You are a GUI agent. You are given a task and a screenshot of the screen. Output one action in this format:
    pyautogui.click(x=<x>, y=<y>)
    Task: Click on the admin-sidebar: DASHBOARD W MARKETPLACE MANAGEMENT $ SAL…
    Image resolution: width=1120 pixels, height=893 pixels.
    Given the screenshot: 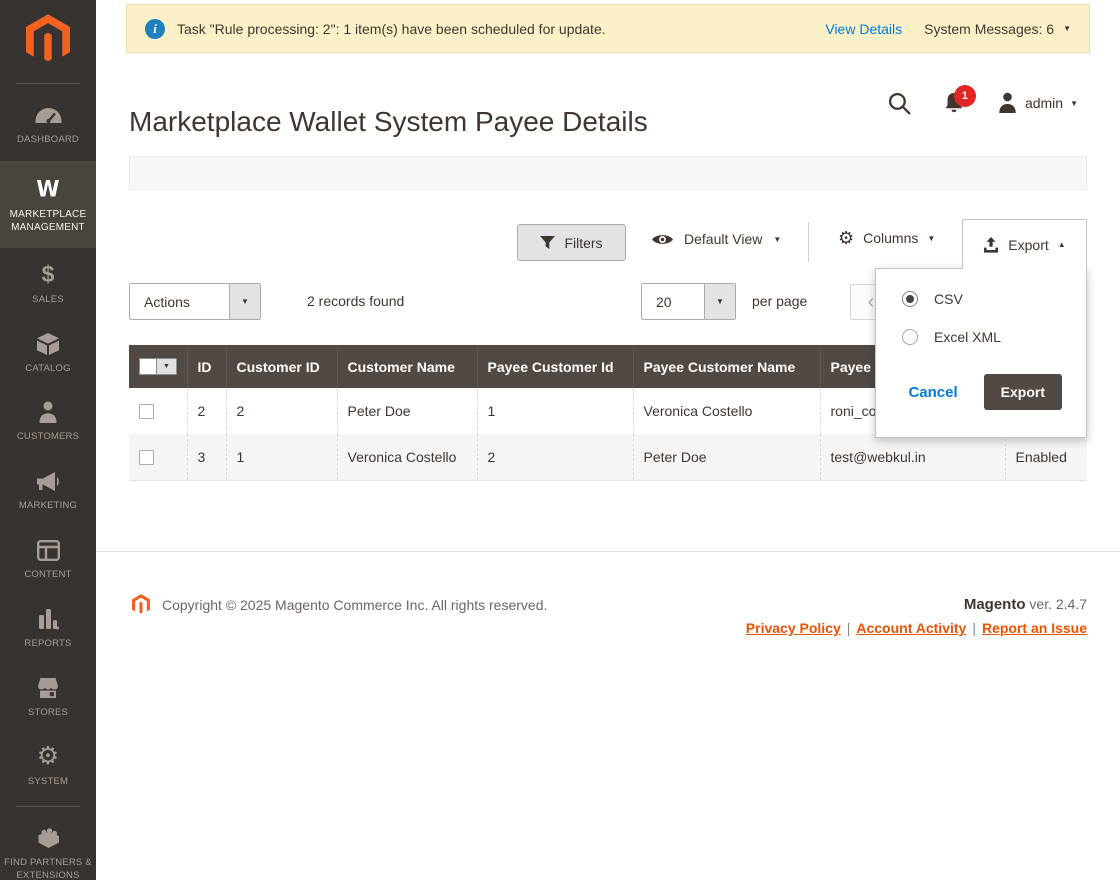 What is the action you would take?
    pyautogui.click(x=48, y=440)
    